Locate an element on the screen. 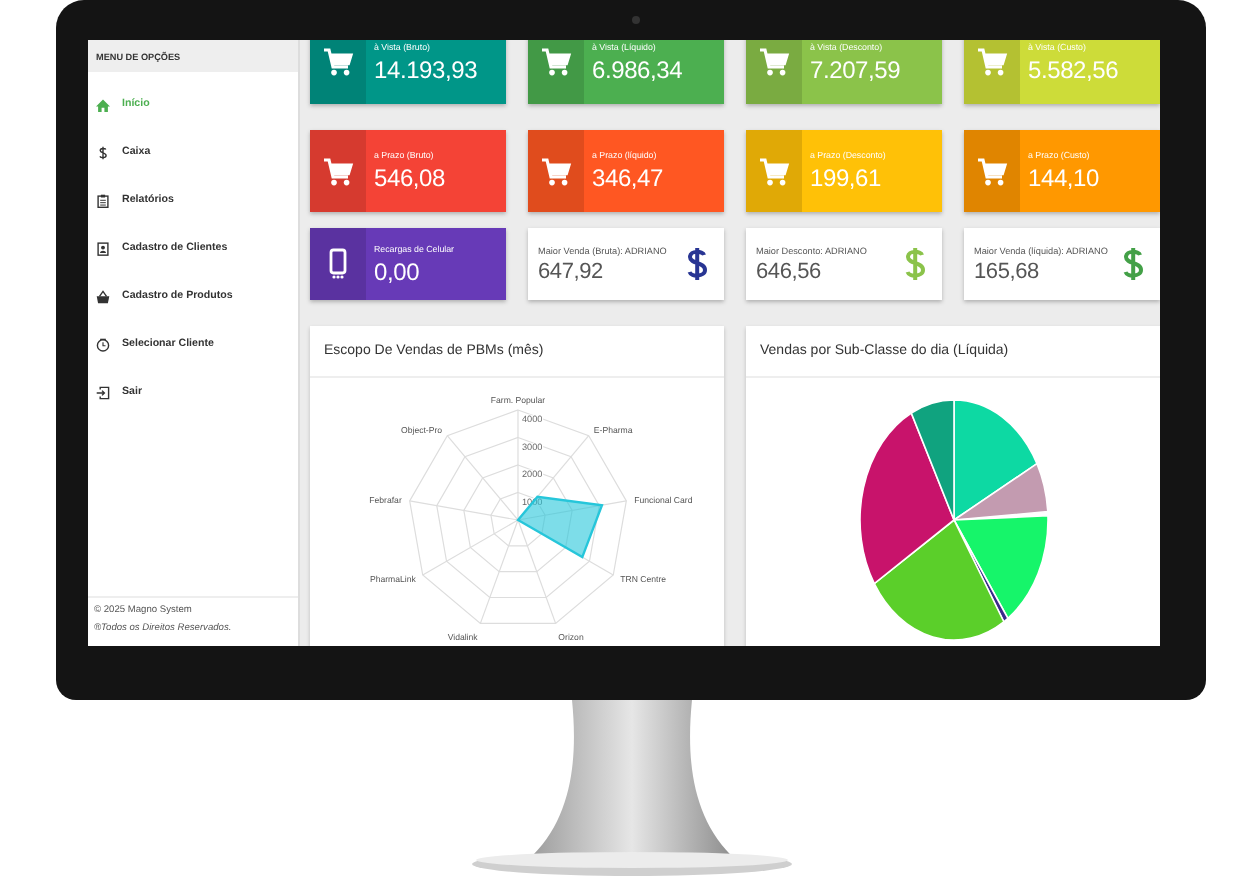 The width and height of the screenshot is (1260, 880). tile-value: 7.207,59 is located at coordinates (856, 69).